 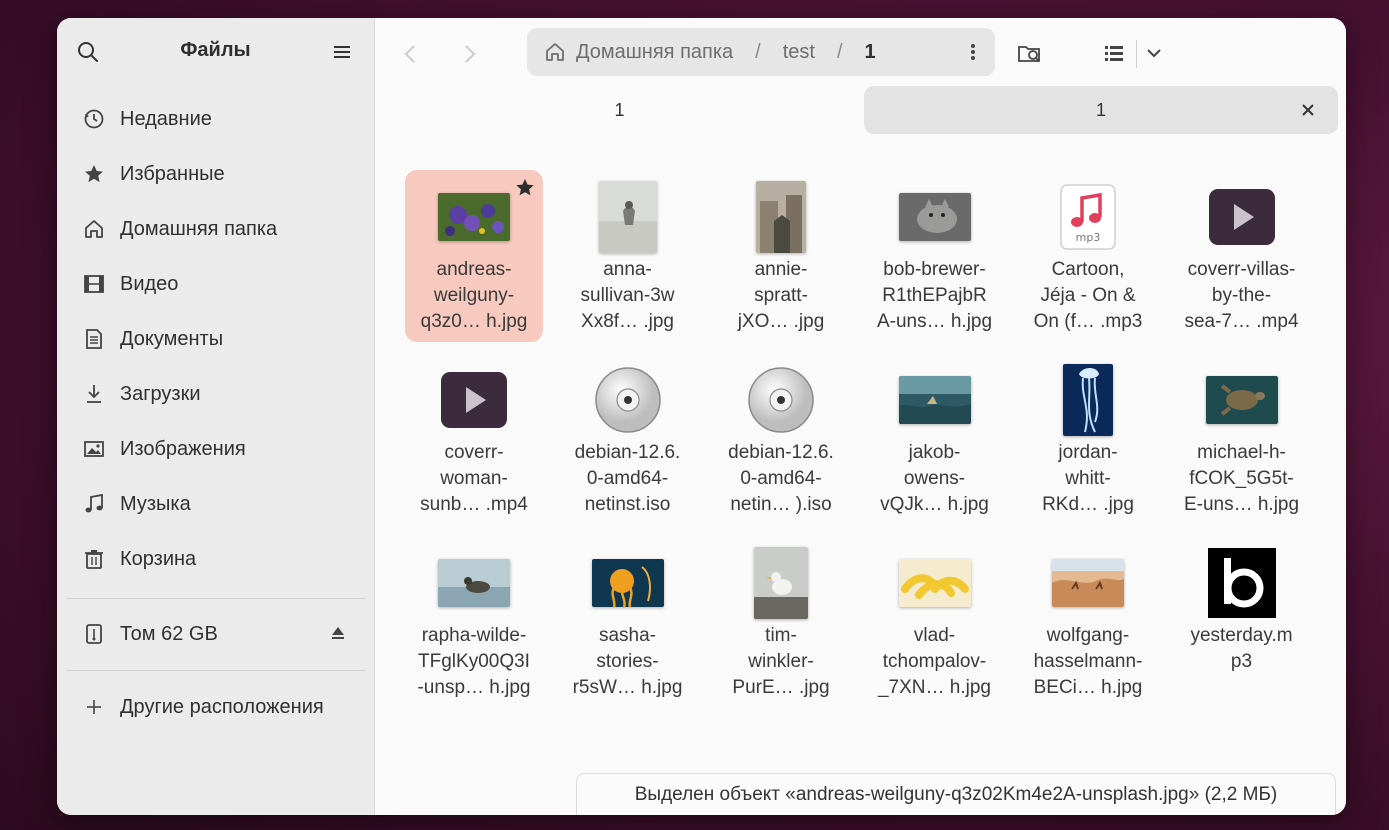 I want to click on file-item: coverr- woman- sunb… .mp4, so click(x=474, y=439).